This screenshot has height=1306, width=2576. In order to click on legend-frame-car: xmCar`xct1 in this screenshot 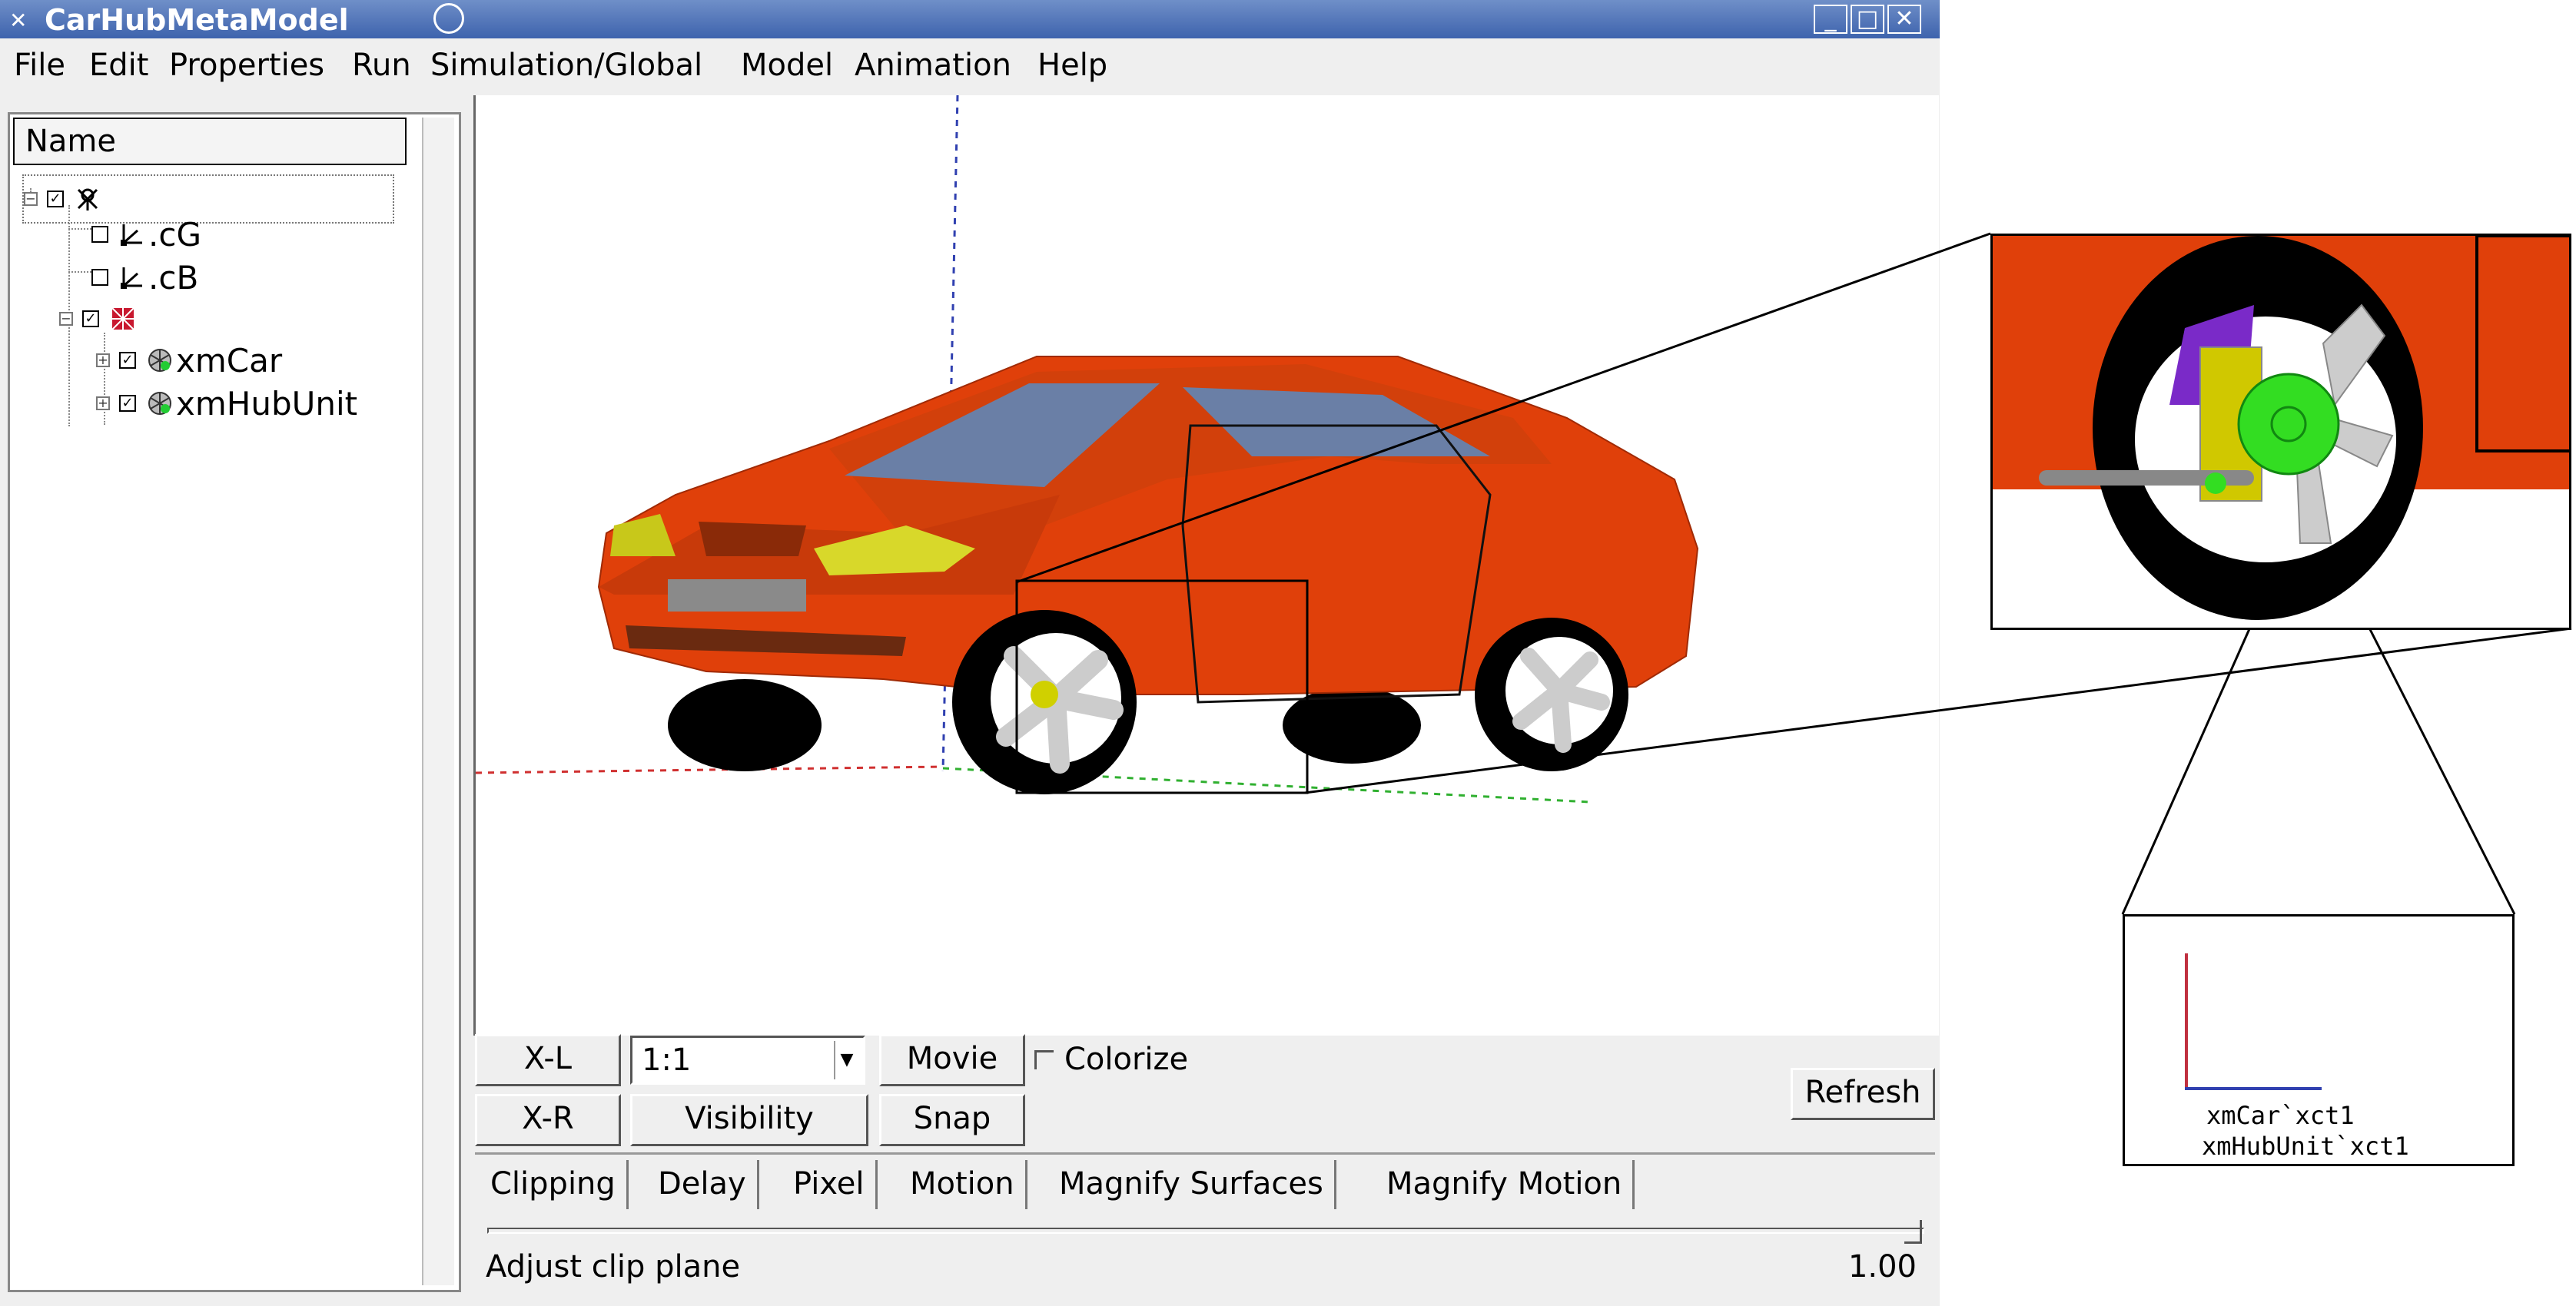, I will do `click(2280, 1115)`.